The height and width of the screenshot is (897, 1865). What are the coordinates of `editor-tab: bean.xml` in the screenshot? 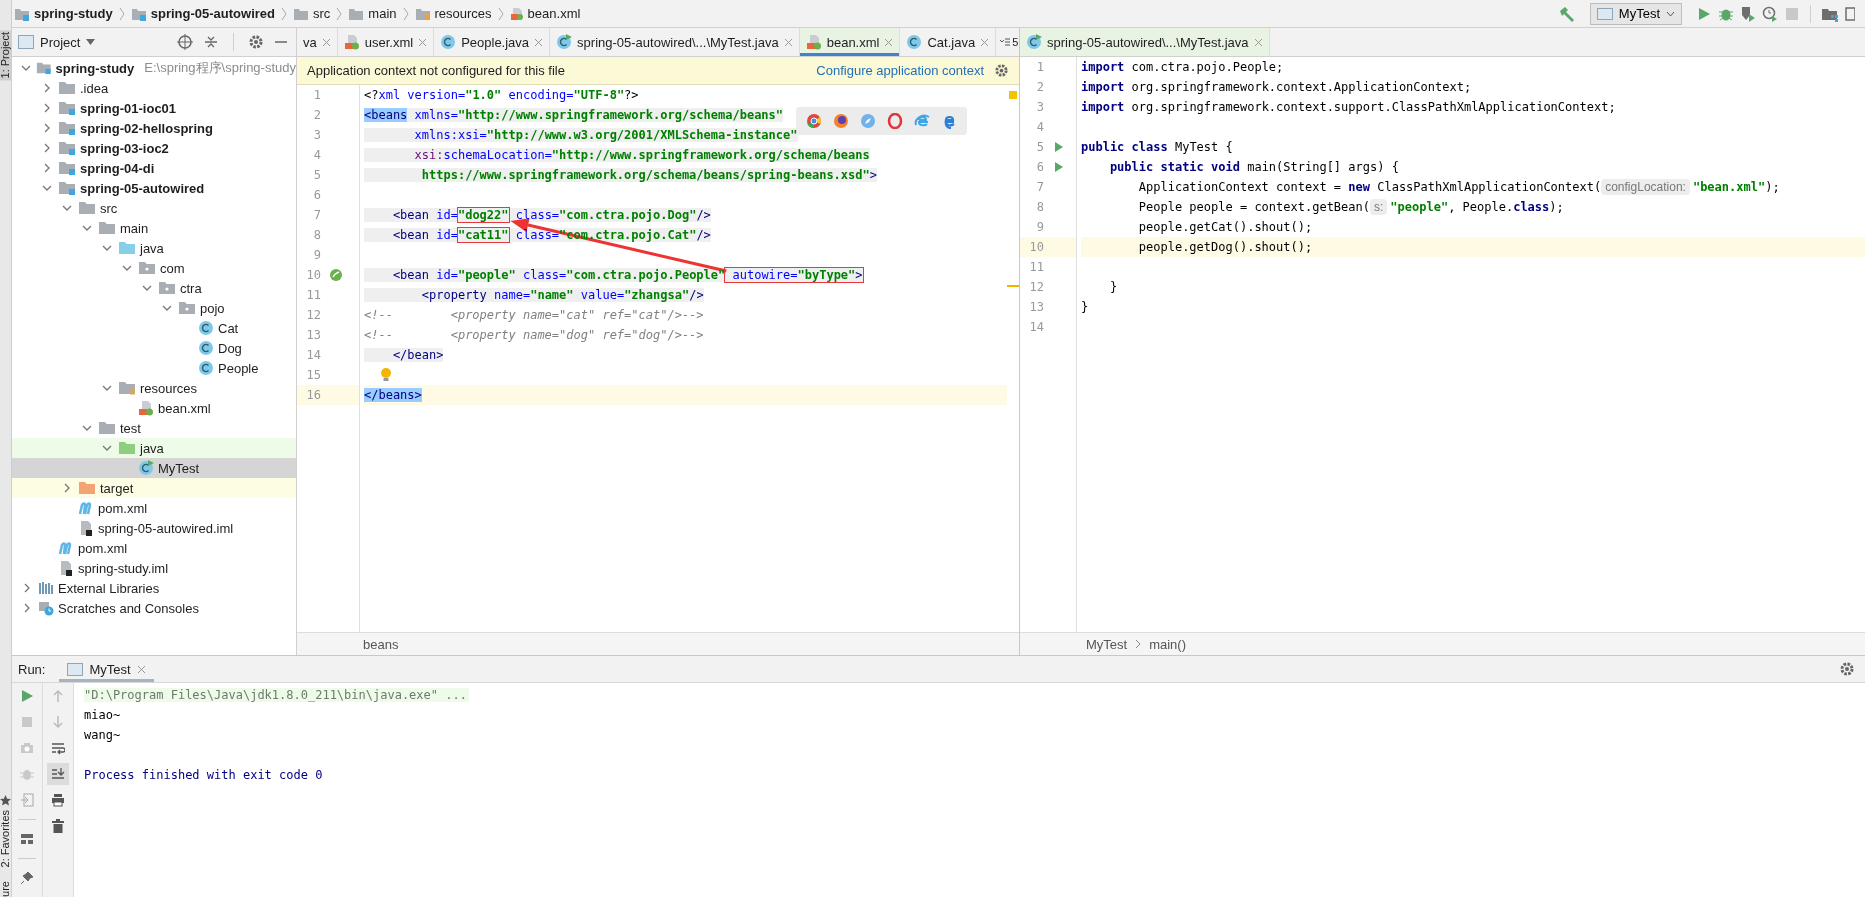 It's located at (850, 42).